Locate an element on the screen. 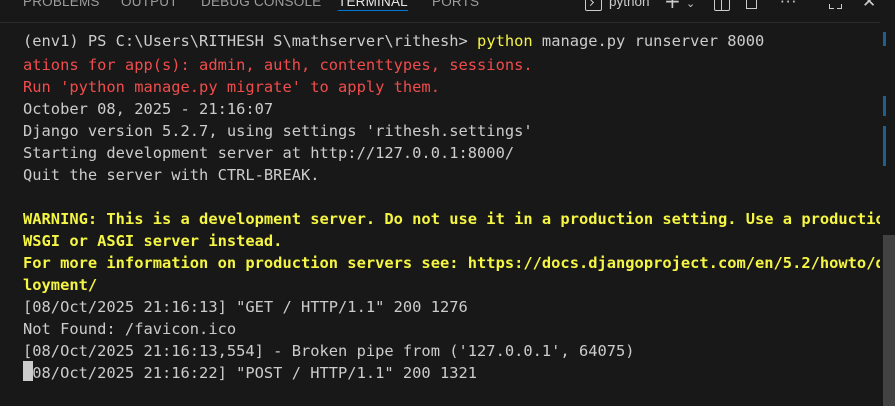  split-terminal-icon is located at coordinates (722, 5).